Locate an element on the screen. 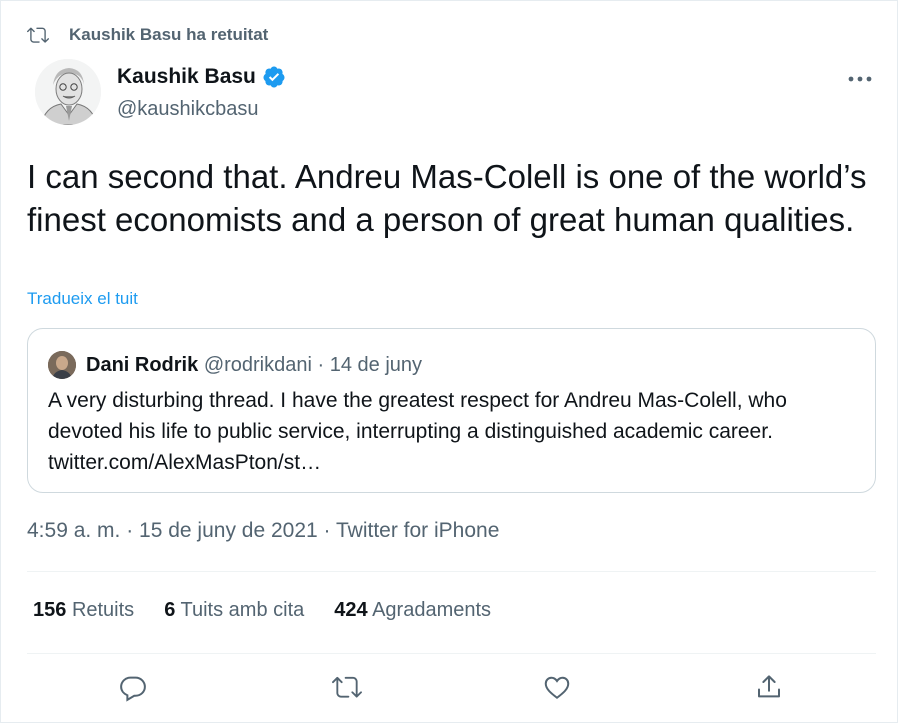  share-button is located at coordinates (769, 687).